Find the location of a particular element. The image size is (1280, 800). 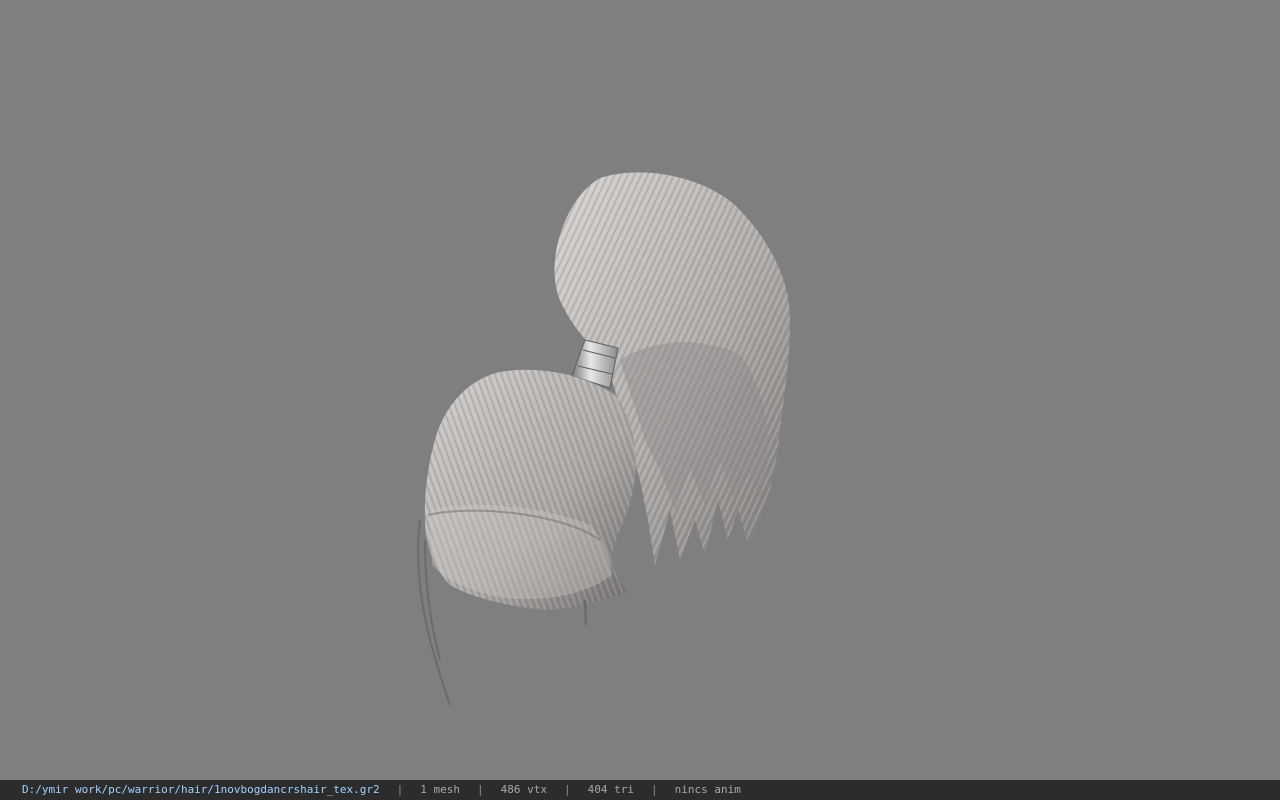

vertex-count: 486 vtx is located at coordinates (523, 789).